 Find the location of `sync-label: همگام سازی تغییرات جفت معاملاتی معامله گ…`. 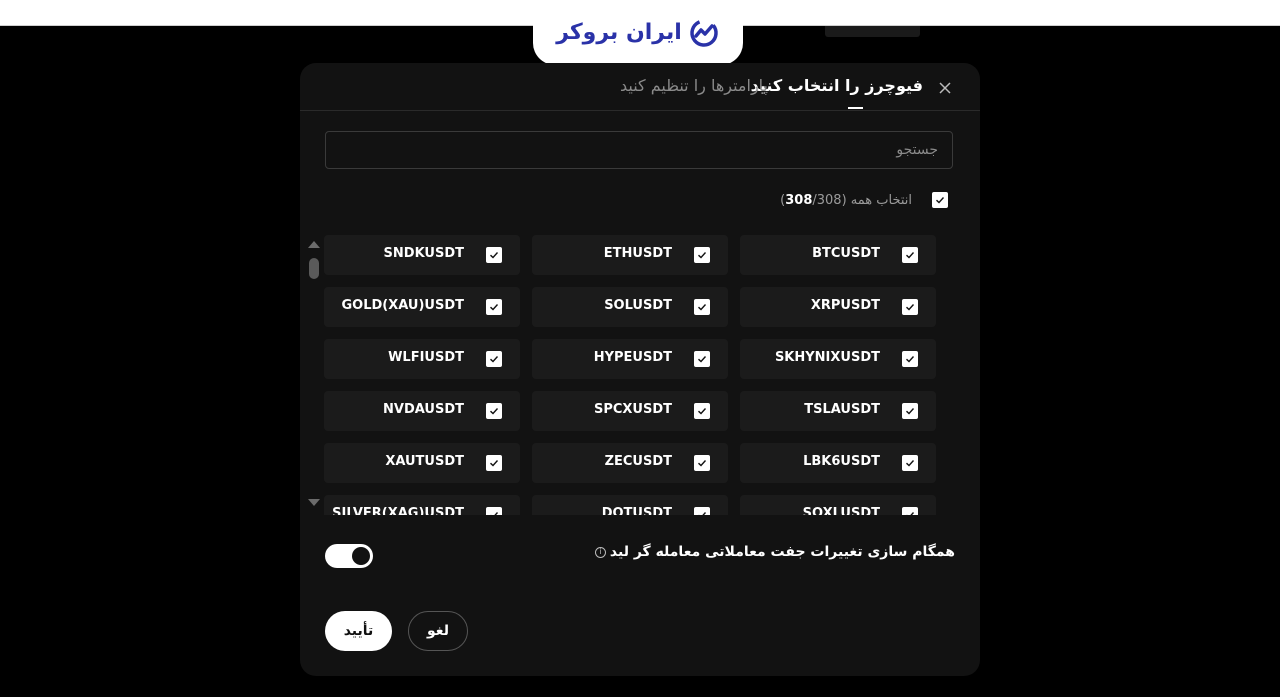

sync-label: همگام سازی تغییرات جفت معاملاتی معامله گ… is located at coordinates (782, 552).